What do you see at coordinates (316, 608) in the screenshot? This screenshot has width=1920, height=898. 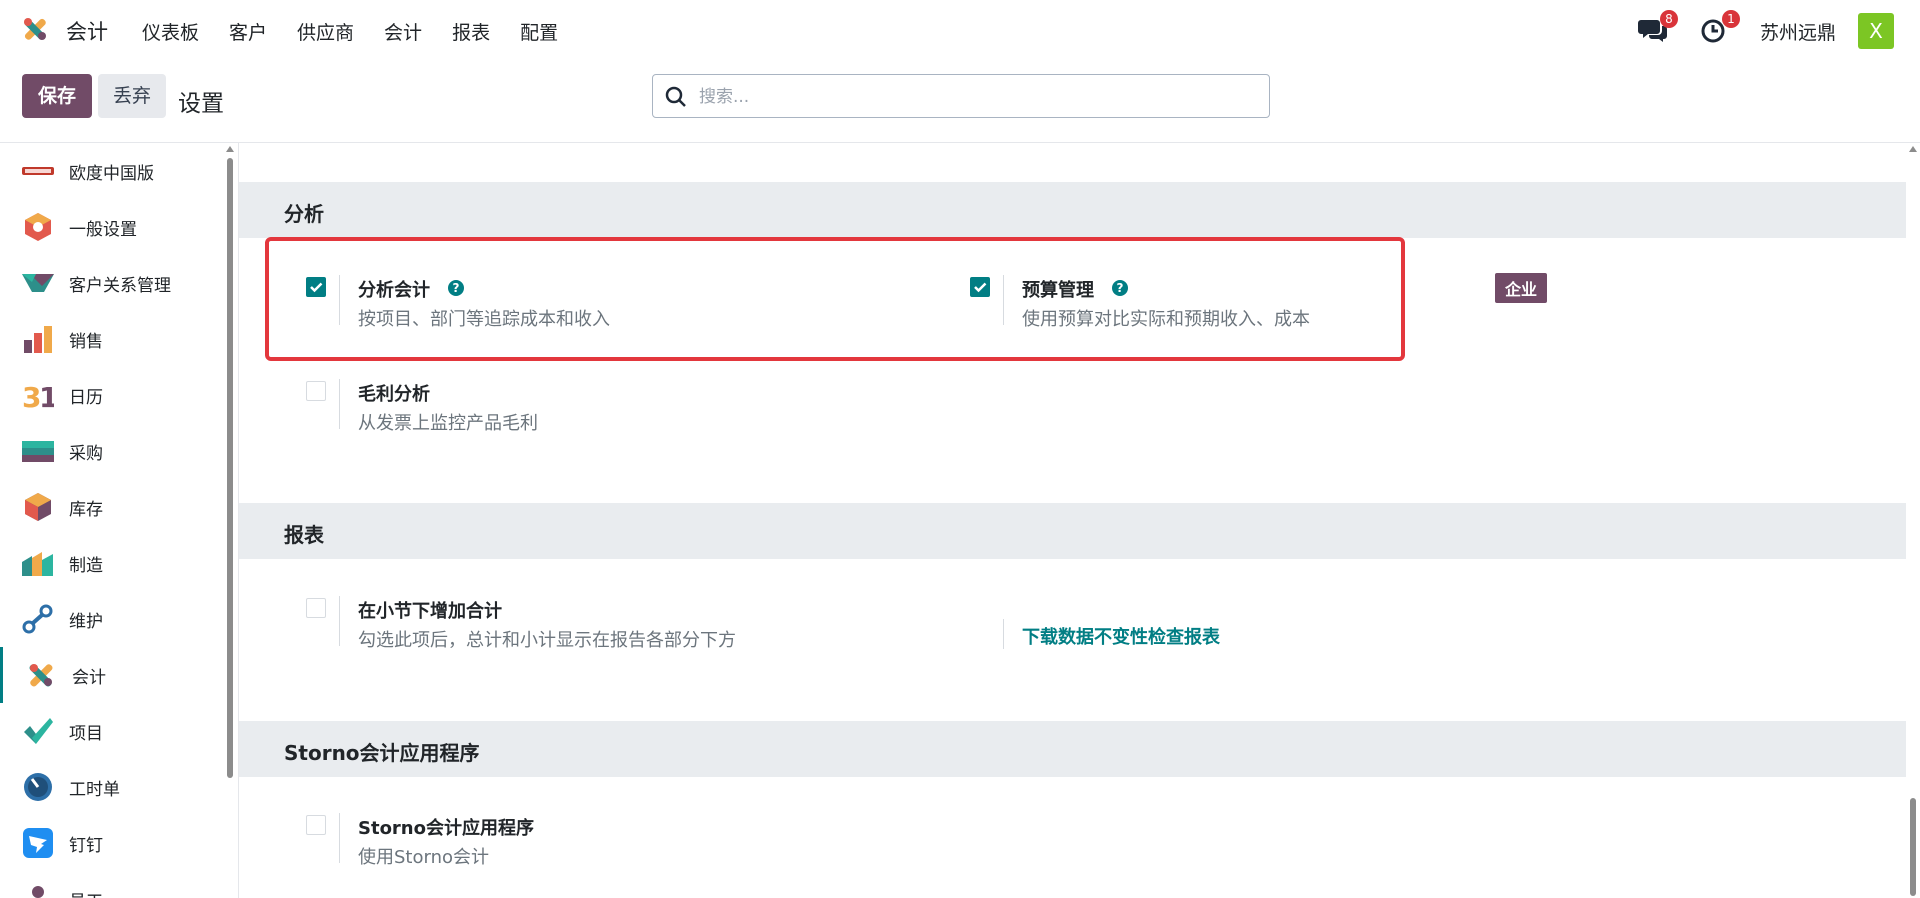 I see `subtotal-checkbox` at bounding box center [316, 608].